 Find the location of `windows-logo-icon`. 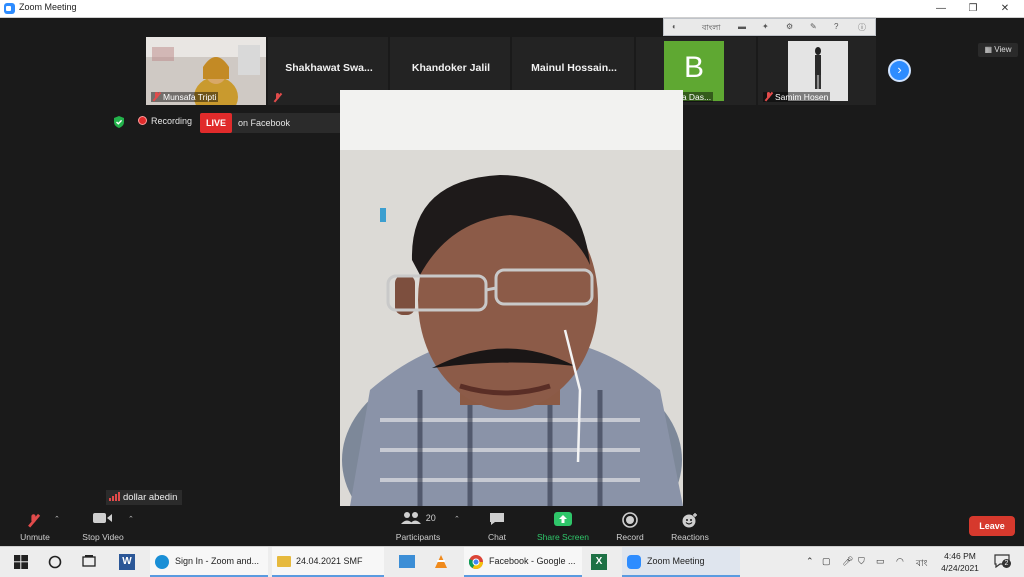

windows-logo-icon is located at coordinates (21, 562).